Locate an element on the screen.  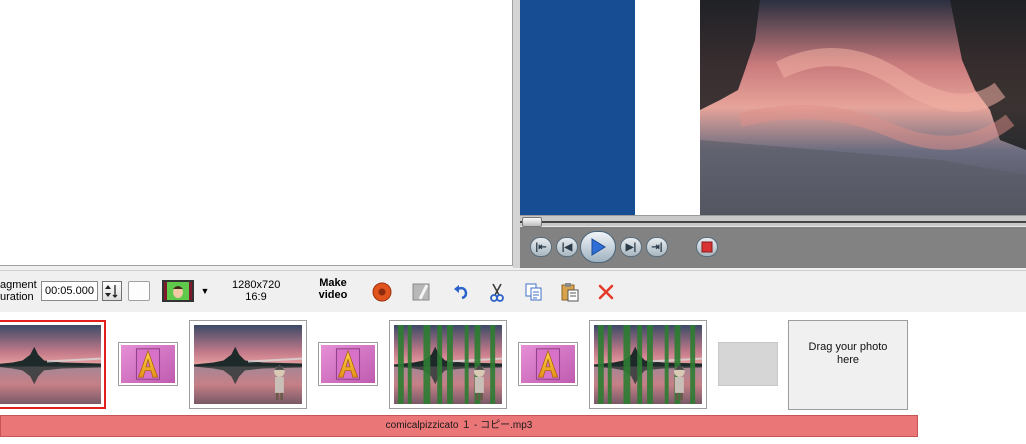
fragment-duration-label: agment uration is located at coordinates (18, 291).